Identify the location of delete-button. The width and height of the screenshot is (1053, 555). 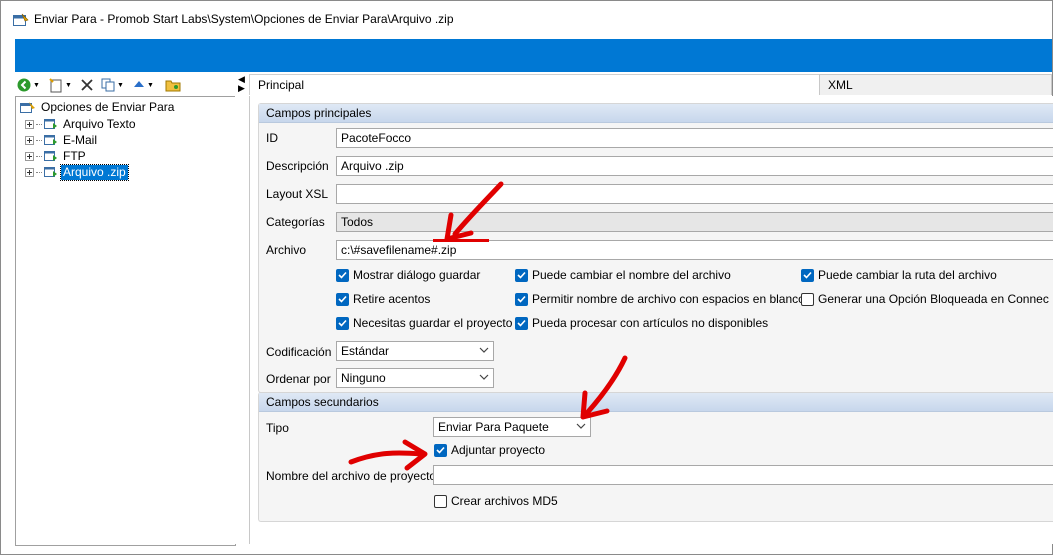
(87, 85).